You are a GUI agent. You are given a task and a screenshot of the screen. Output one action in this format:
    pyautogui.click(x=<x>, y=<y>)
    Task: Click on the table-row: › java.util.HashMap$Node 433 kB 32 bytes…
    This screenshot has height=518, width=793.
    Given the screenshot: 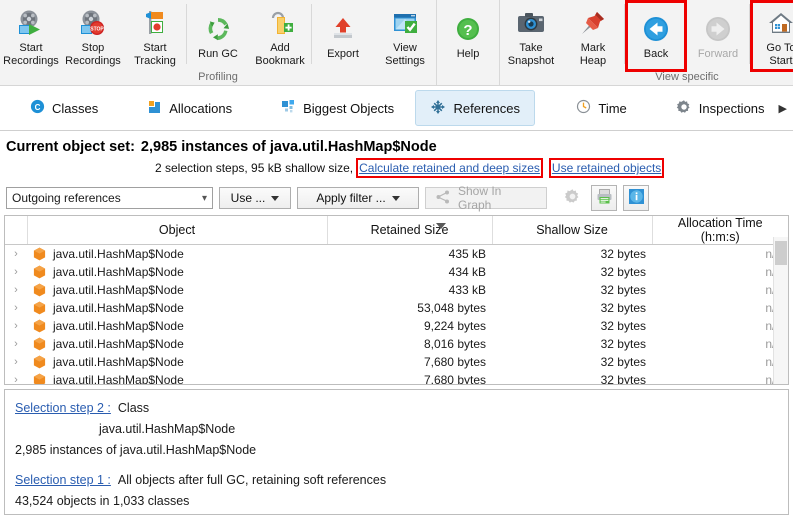 What is the action you would take?
    pyautogui.click(x=396, y=290)
    